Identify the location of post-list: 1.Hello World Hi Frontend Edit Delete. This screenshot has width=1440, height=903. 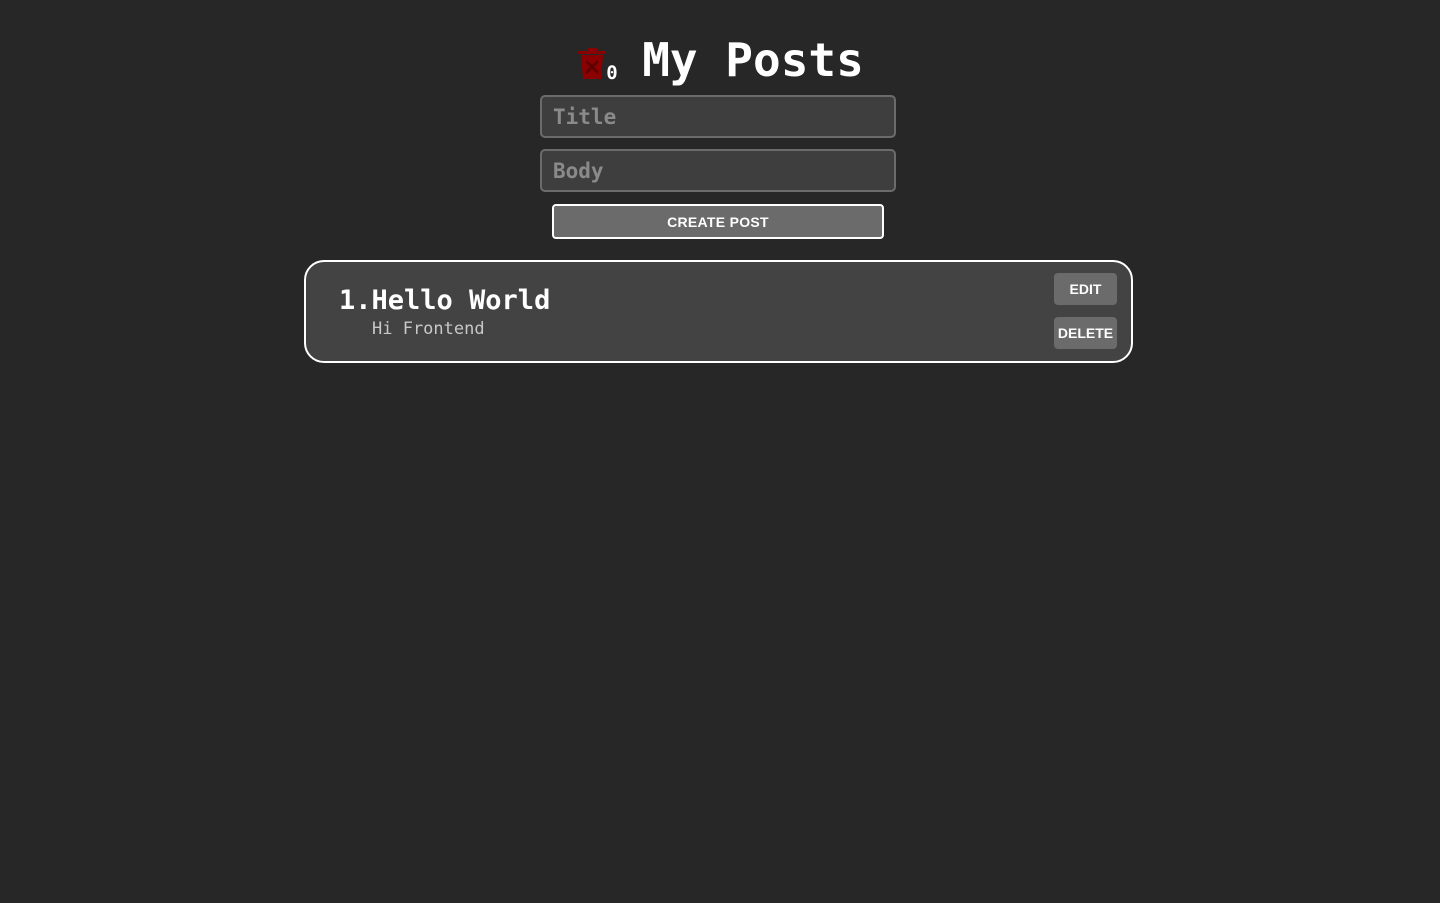
(718, 311).